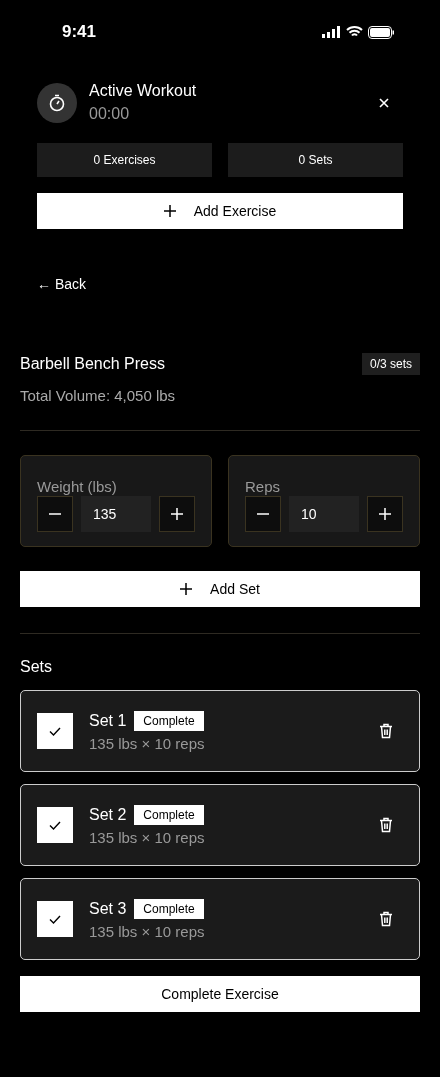 The image size is (440, 1077). I want to click on workout-timer: 00:00, so click(110, 114).